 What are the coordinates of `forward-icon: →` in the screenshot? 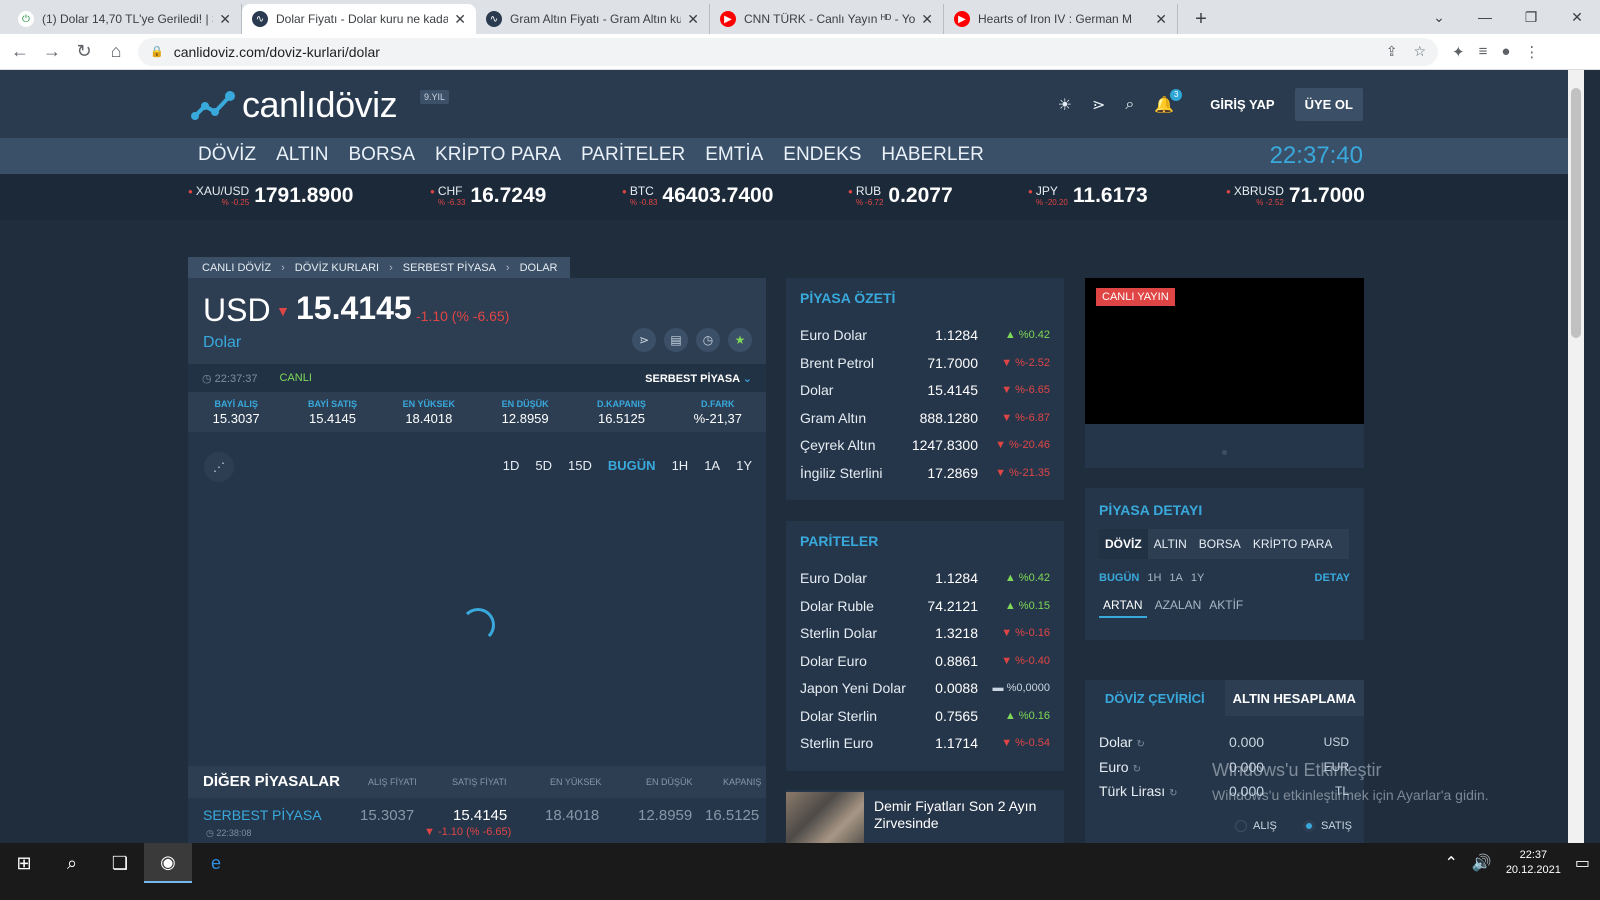 It's located at (52, 52).